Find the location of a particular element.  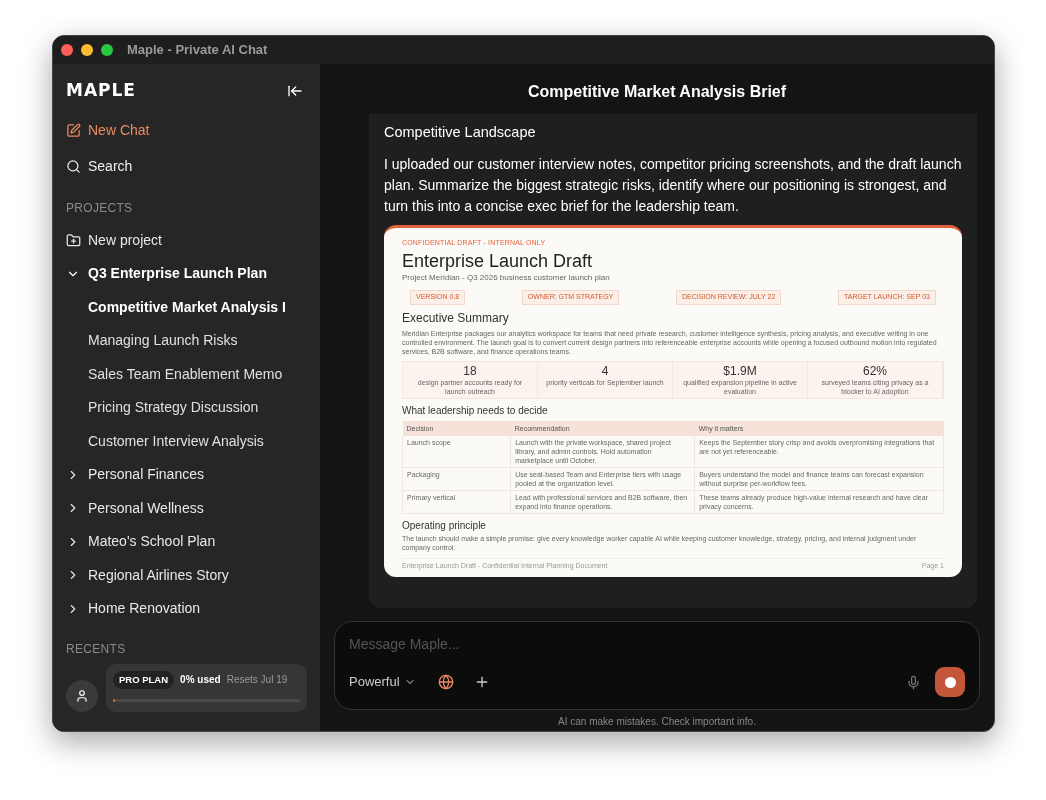

project-item: Personal Wellness is located at coordinates (186, 508).